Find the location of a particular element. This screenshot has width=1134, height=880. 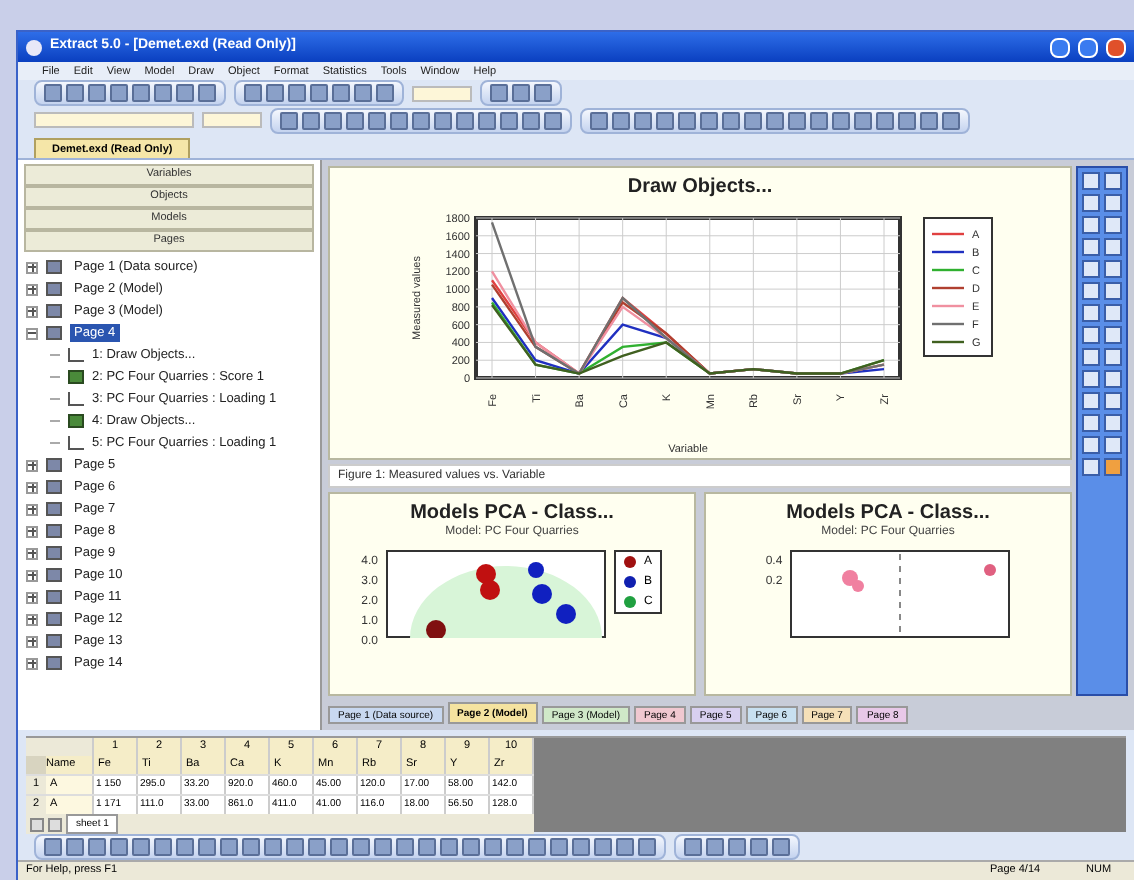

grid-corner is located at coordinates (60, 747).